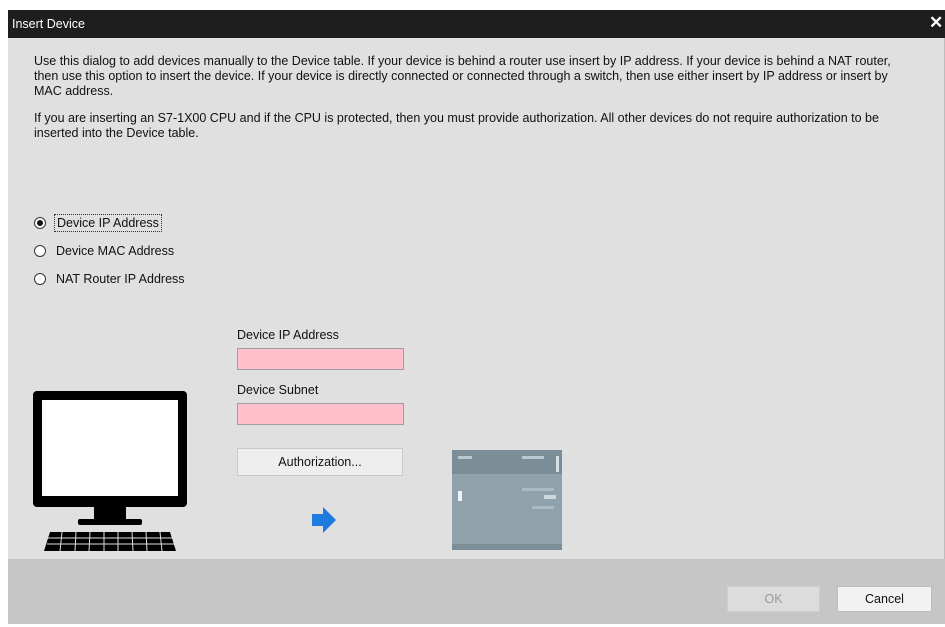 The width and height of the screenshot is (945, 627). What do you see at coordinates (773, 599) in the screenshot?
I see `ok-button: OK` at bounding box center [773, 599].